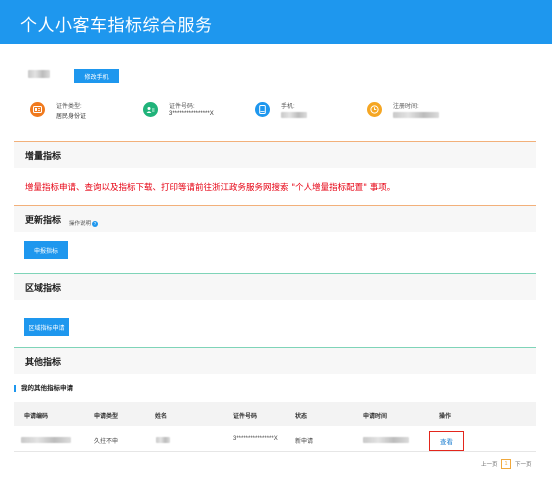 This screenshot has height=478, width=552. I want to click on cell-status: 新申请, so click(304, 442).